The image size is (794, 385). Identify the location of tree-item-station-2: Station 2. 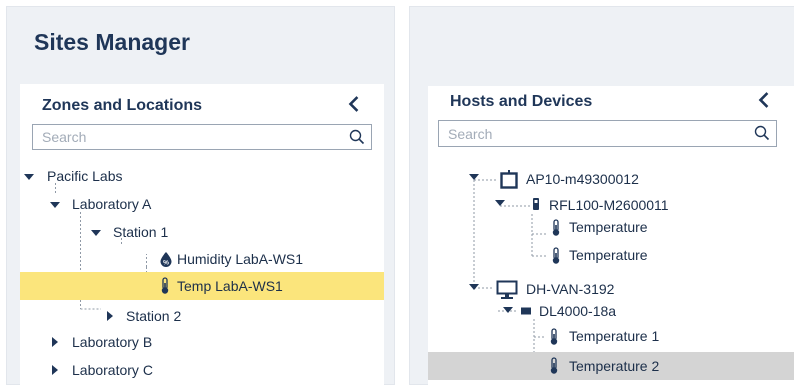
(202, 316).